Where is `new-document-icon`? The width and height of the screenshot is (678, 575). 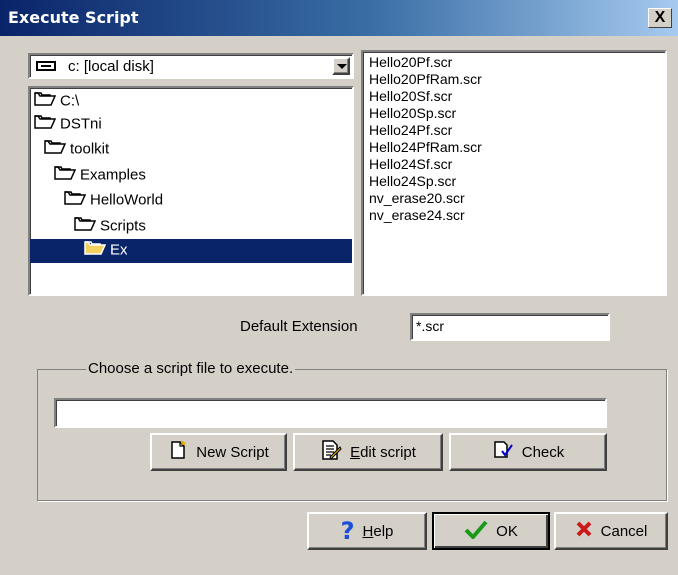 new-document-icon is located at coordinates (178, 452).